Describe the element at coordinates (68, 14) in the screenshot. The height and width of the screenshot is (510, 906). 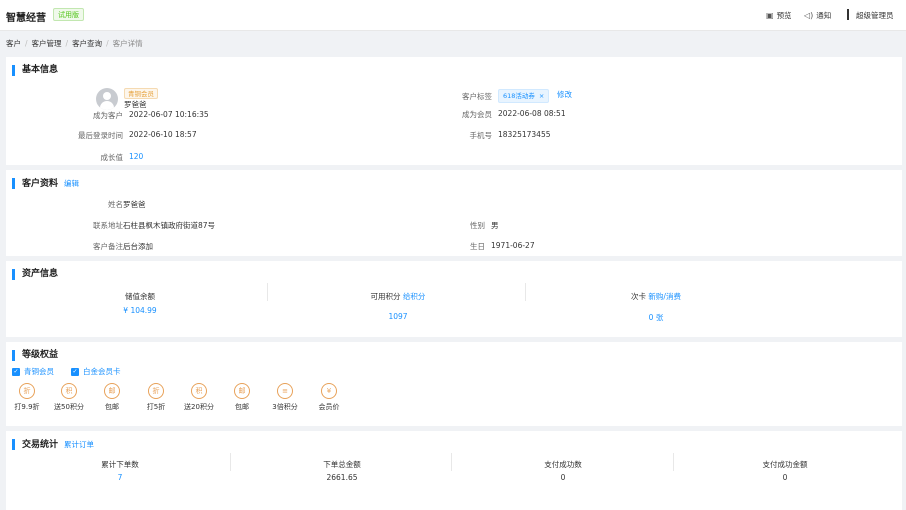
I see `trial-badge: 试用版` at that location.